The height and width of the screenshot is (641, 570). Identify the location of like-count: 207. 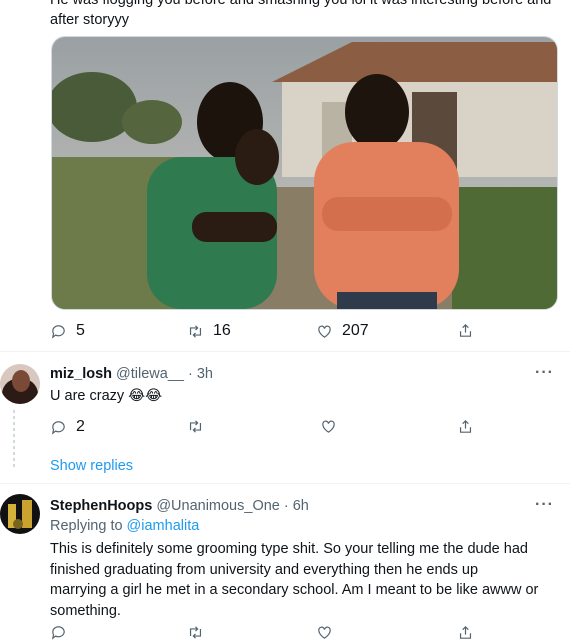
(355, 330).